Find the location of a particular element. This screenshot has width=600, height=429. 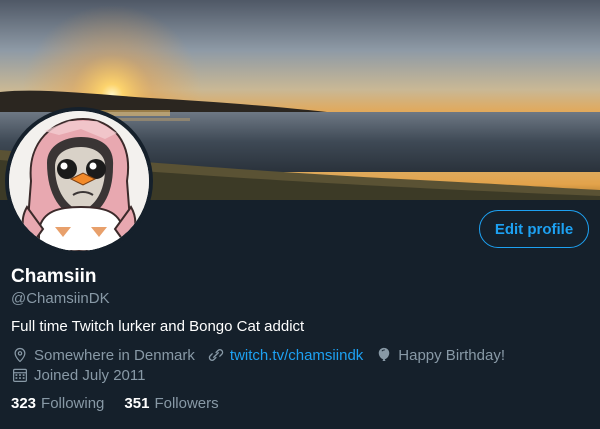

joined-text: Joined July 2011 is located at coordinates (90, 375).